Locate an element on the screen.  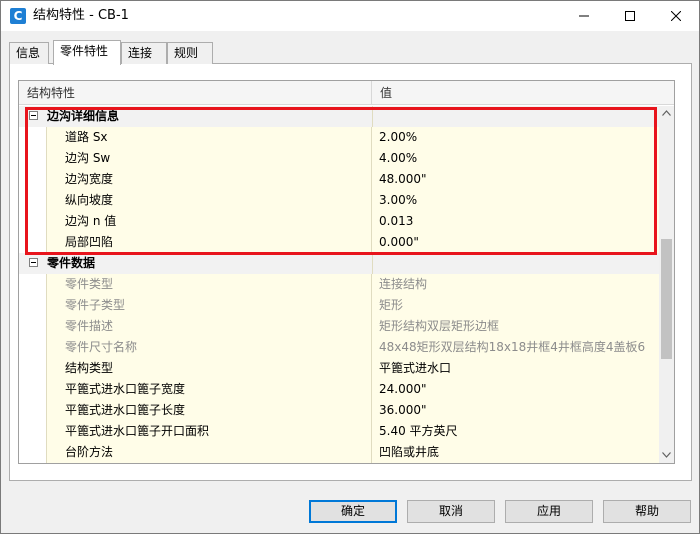
property-value: 凹陷或井底 is located at coordinates (515, 452).